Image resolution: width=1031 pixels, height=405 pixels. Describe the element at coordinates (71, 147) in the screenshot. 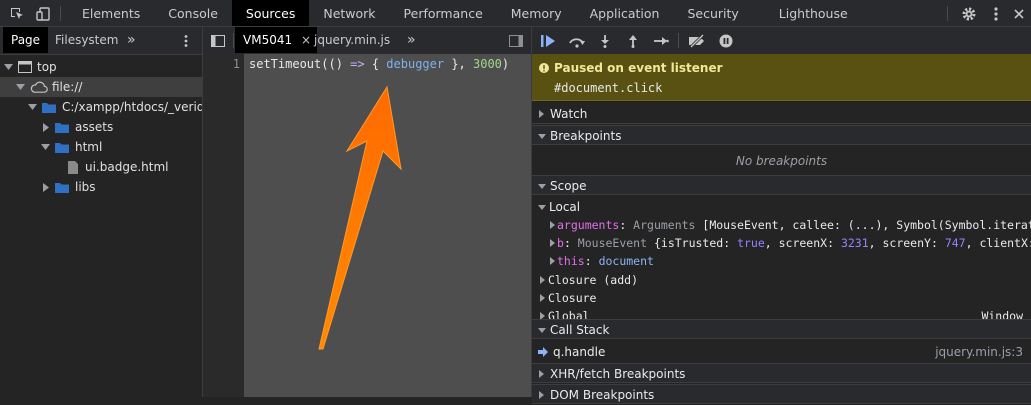

I see `tree-item-html: html` at that location.